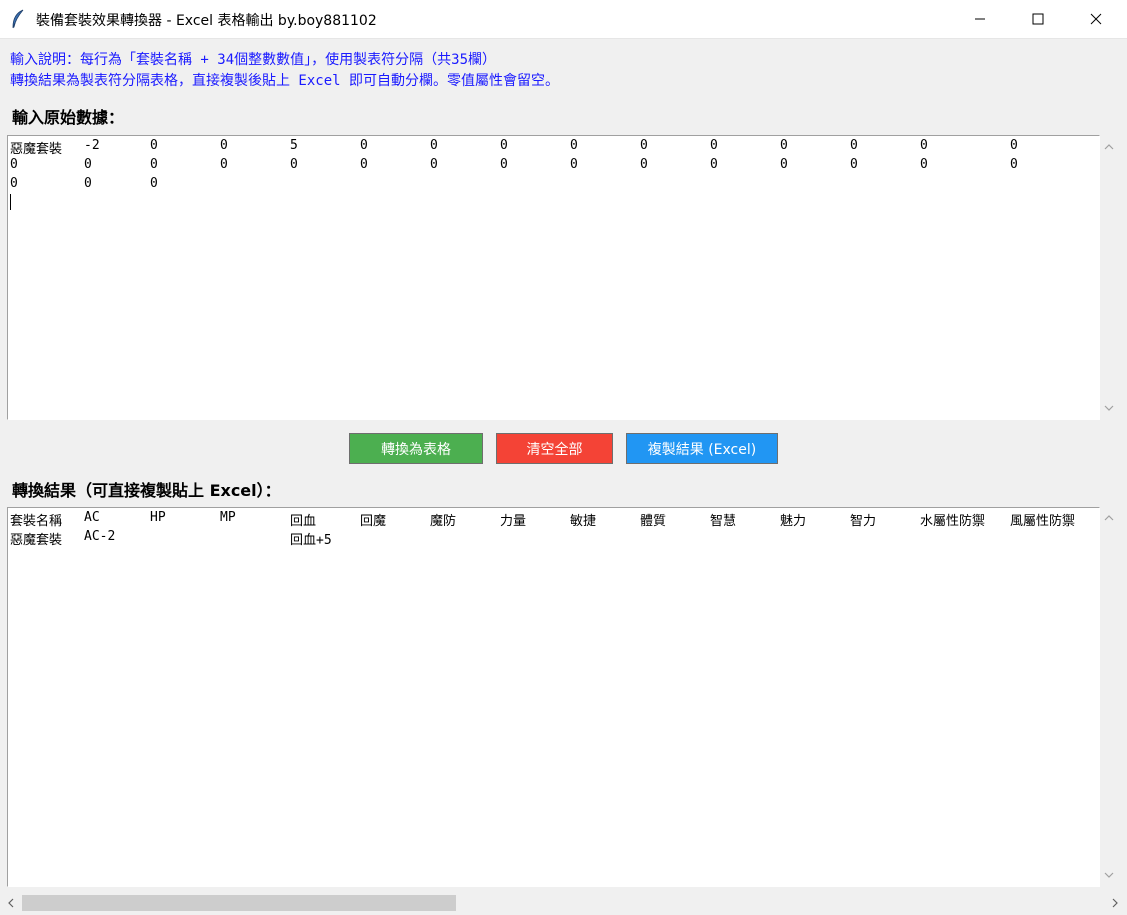 This screenshot has height=915, width=1127. Describe the element at coordinates (553, 183) in the screenshot. I see `input-line: 0 0 0` at that location.